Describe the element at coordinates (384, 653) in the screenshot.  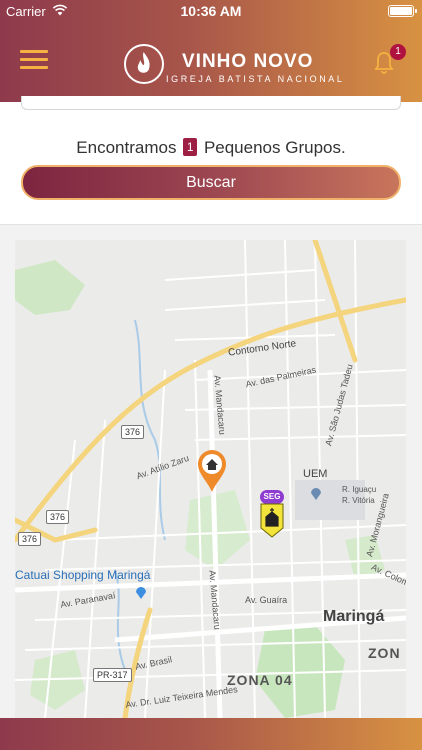
I see `map-label: ZON` at that location.